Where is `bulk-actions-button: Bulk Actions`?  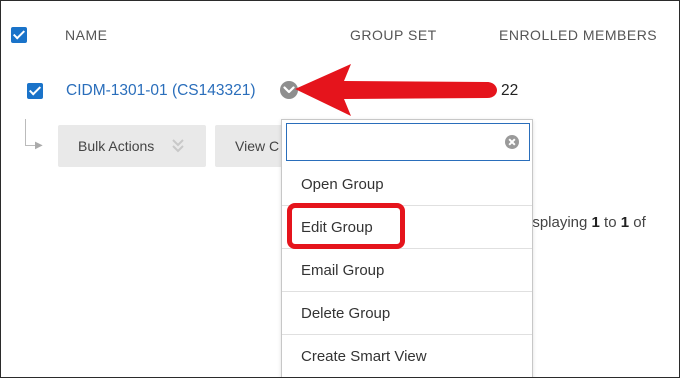 bulk-actions-button: Bulk Actions is located at coordinates (132, 146).